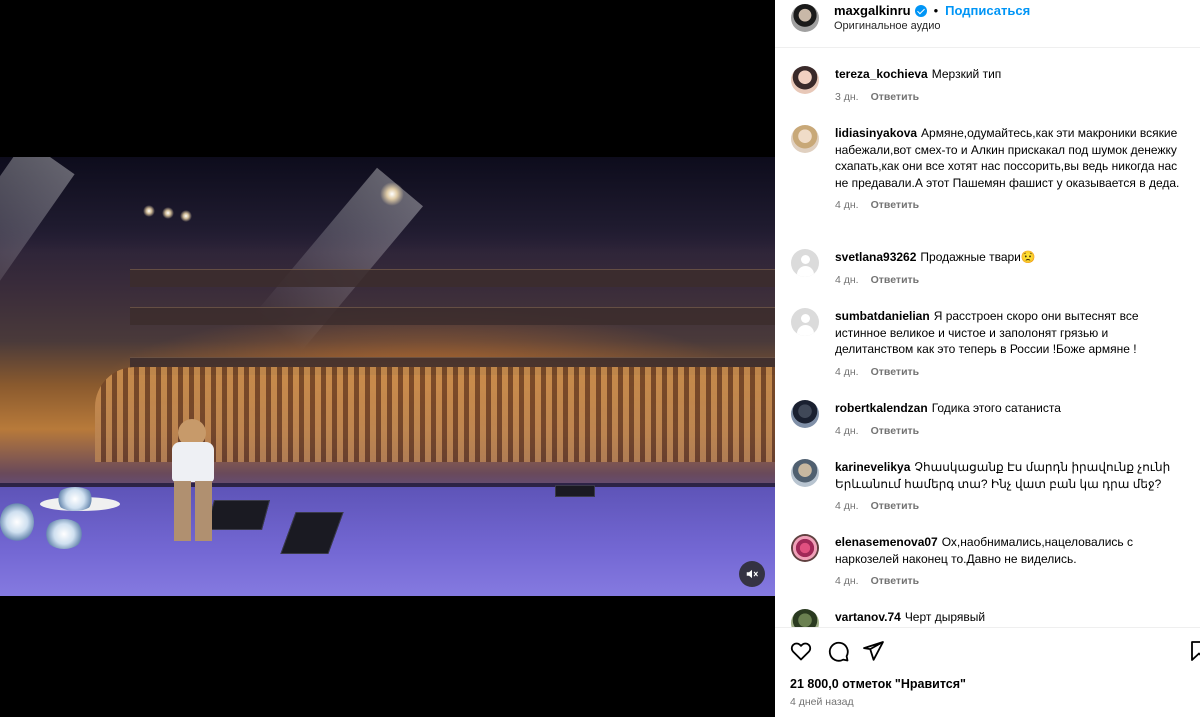 The height and width of the screenshot is (717, 1200). Describe the element at coordinates (881, 408) in the screenshot. I see `commenter-username: robertkalendzan` at that location.